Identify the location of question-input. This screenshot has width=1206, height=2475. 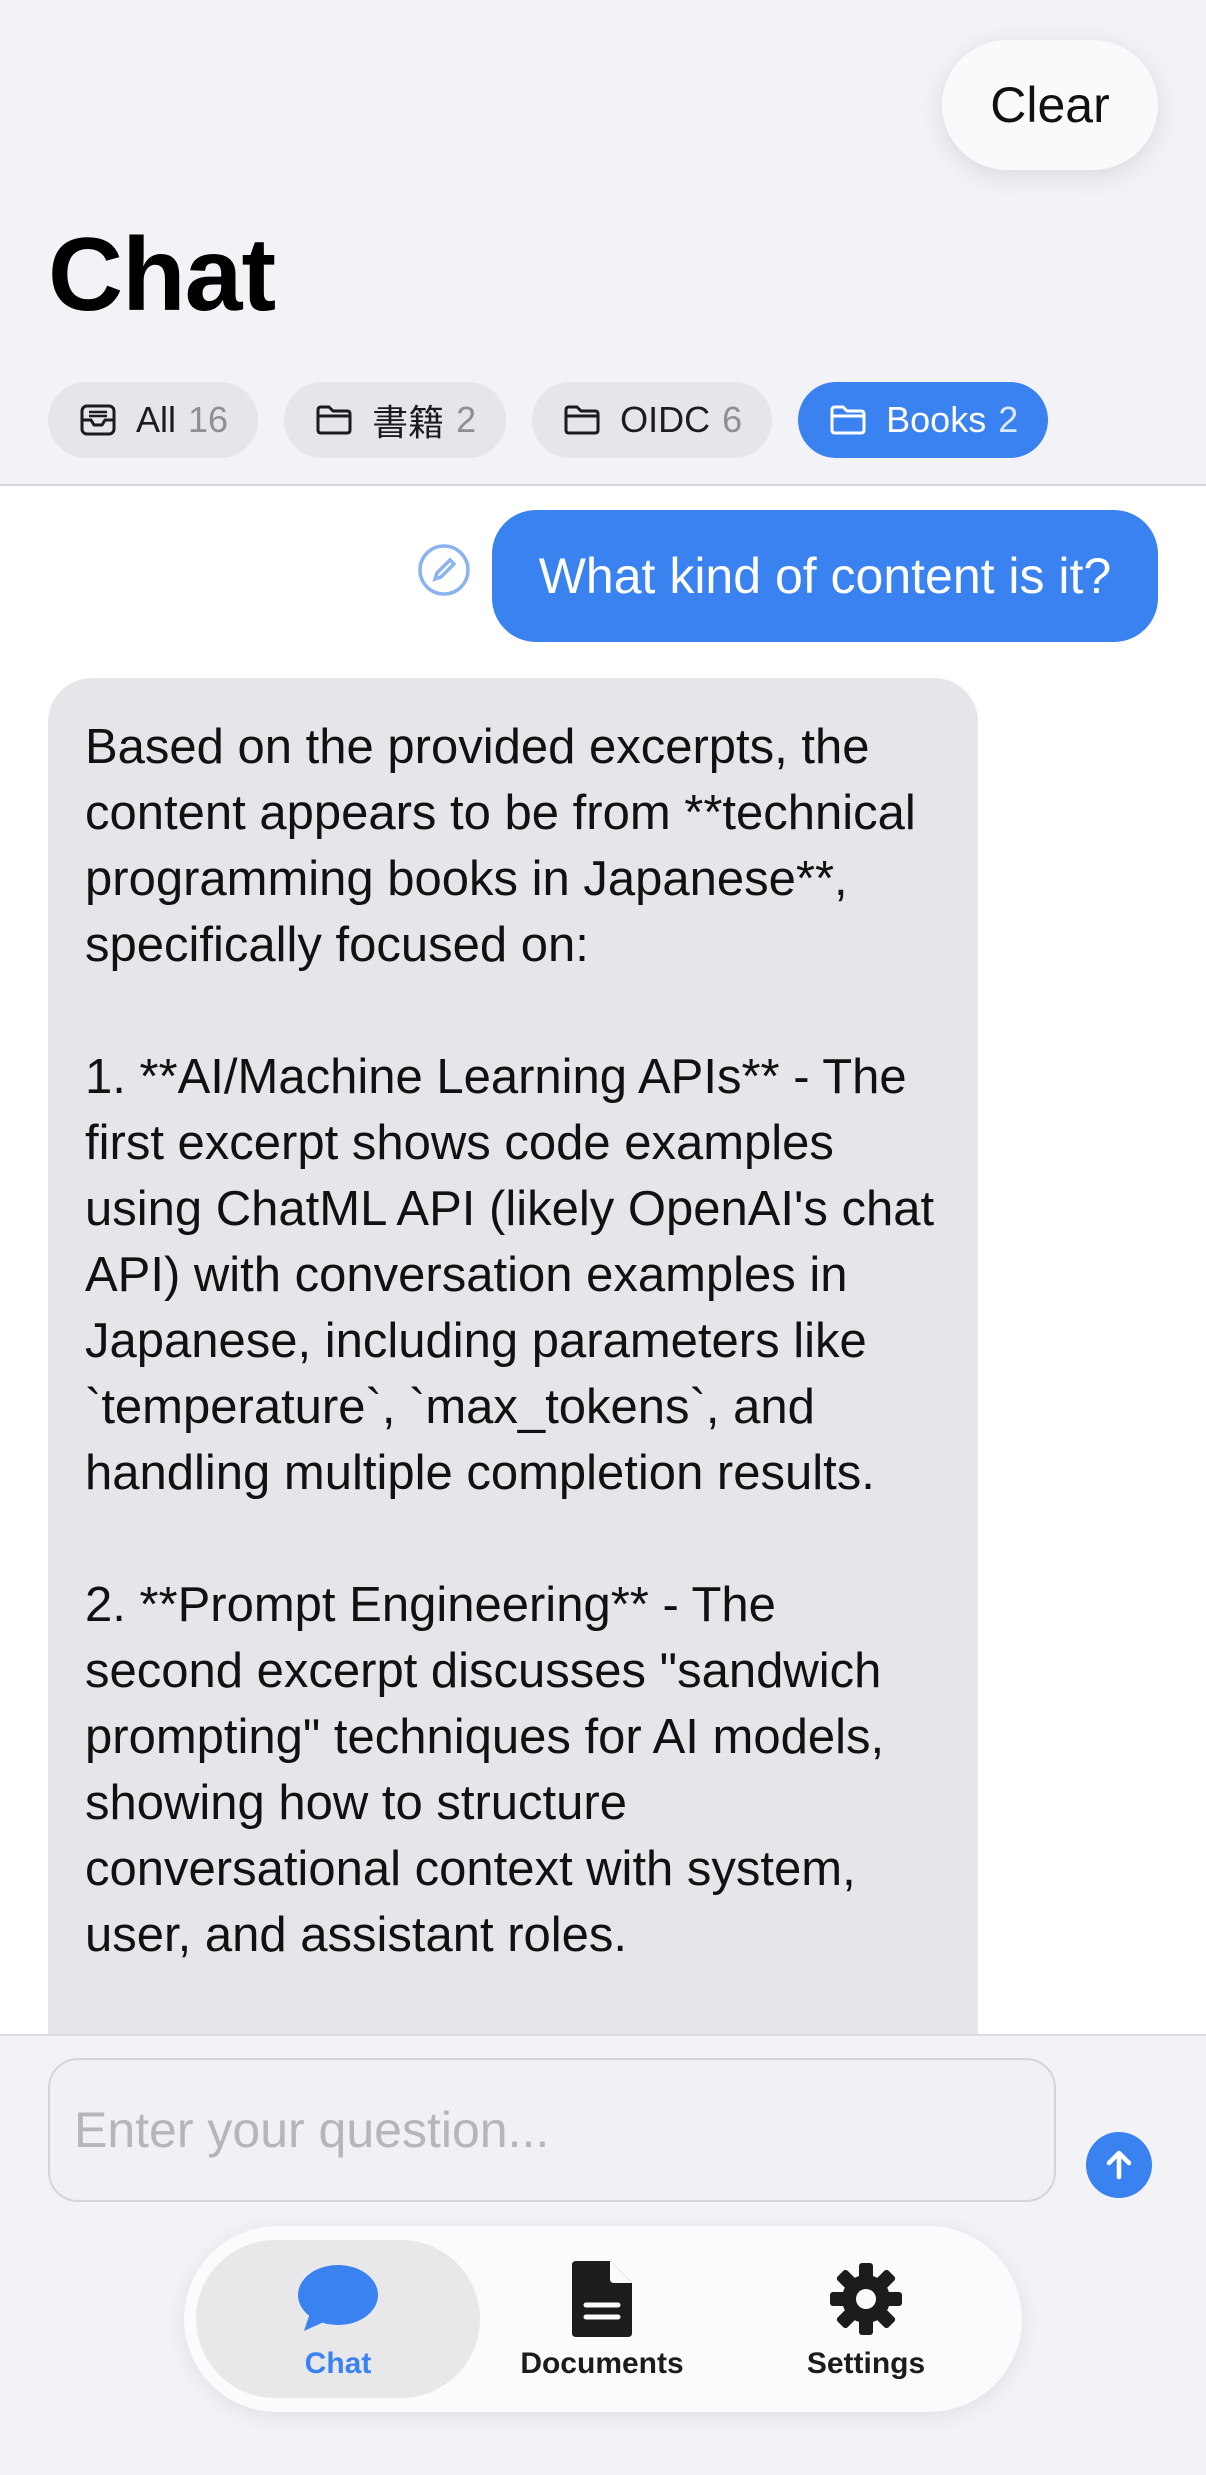
(552, 2130).